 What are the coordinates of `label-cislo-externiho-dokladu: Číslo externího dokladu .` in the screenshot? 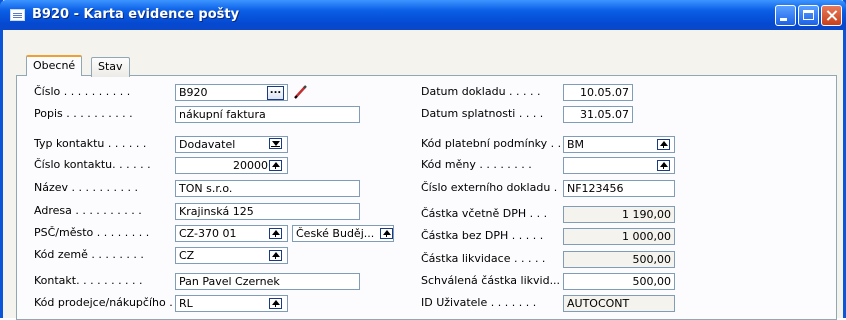 It's located at (489, 187).